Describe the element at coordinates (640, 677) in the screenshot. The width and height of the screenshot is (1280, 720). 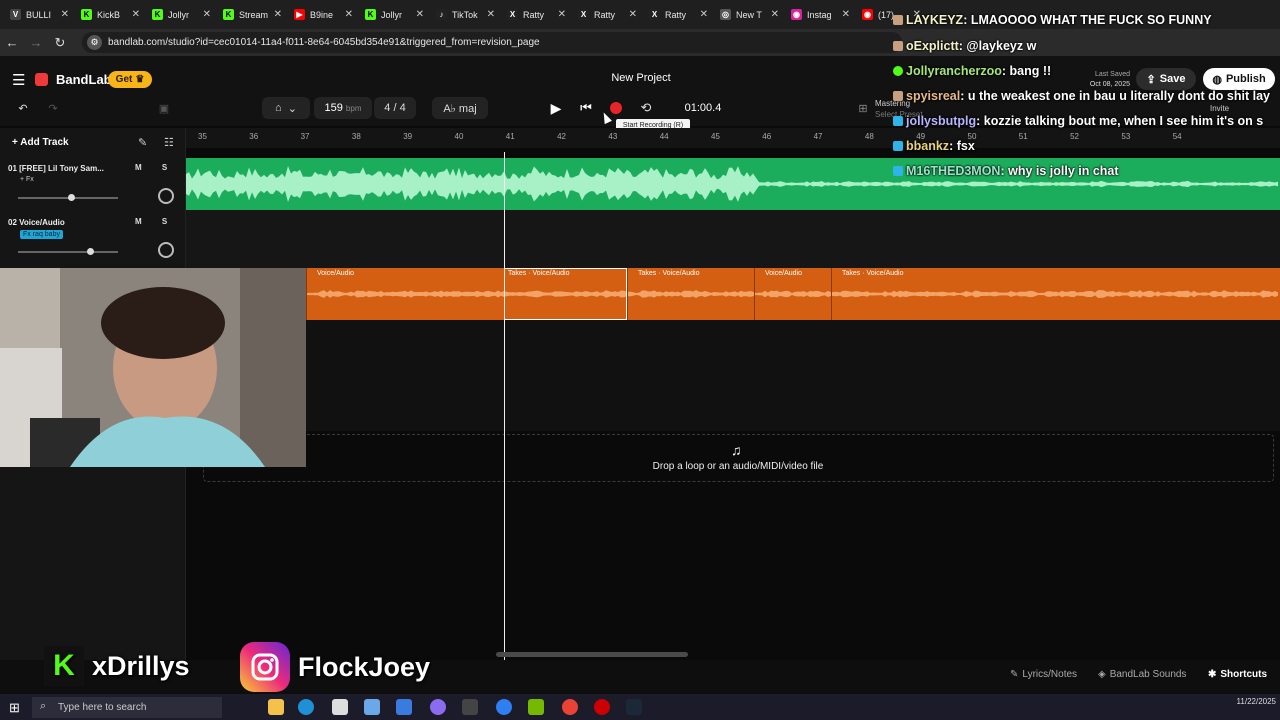
I see `studio-bottom-bar` at that location.